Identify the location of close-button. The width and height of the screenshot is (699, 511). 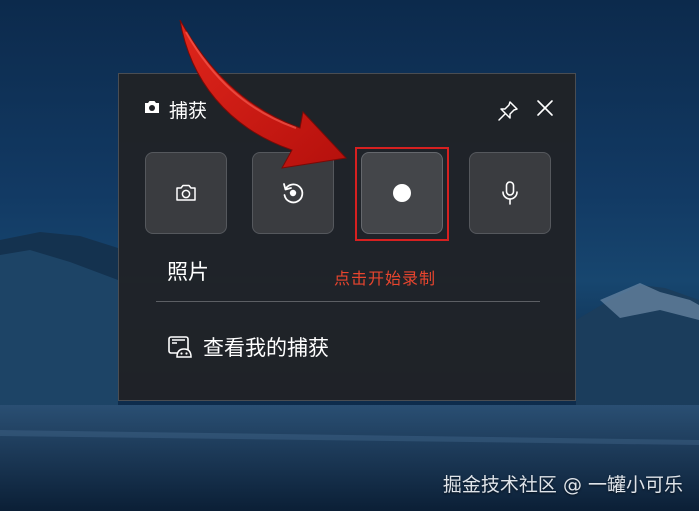
(545, 108).